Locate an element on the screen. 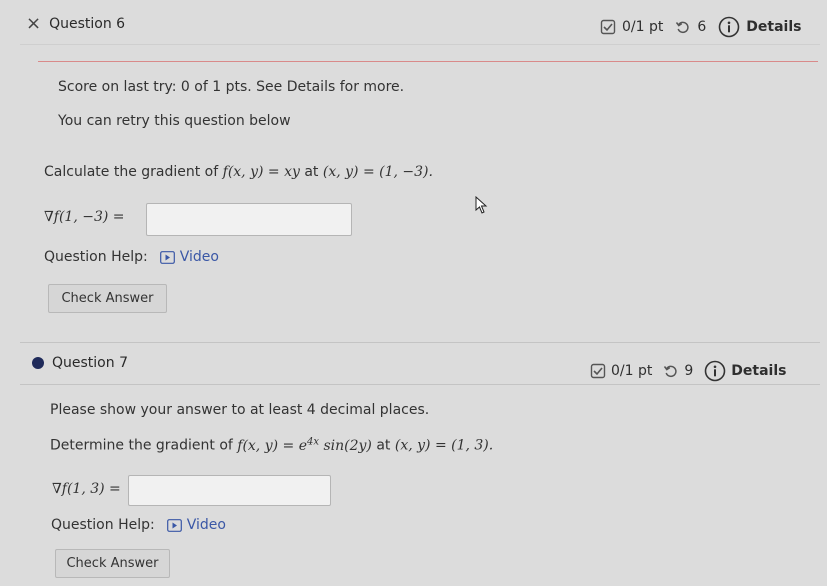  q7-meta: 0/1 pt 9 Details is located at coordinates (688, 371).